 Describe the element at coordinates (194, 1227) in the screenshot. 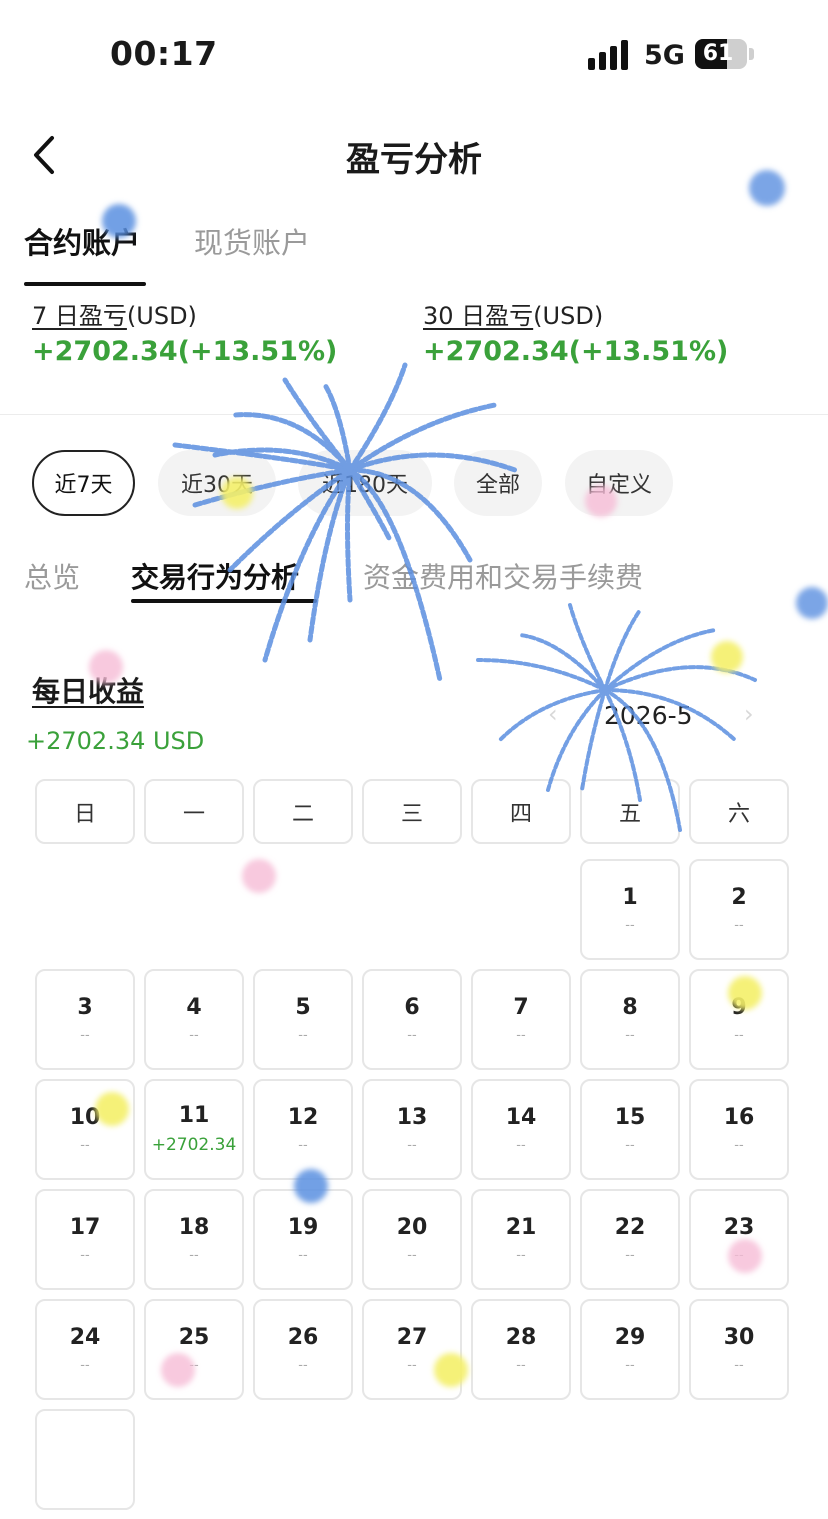

I see `day-number: 18` at that location.